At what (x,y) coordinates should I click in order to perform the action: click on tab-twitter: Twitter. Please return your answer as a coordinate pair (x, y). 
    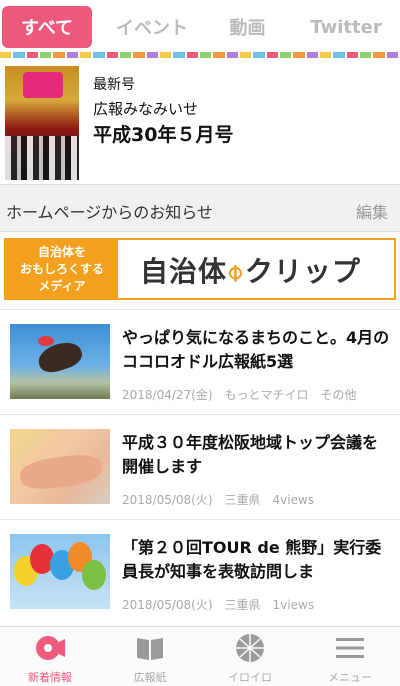
    Looking at the image, I should click on (346, 27).